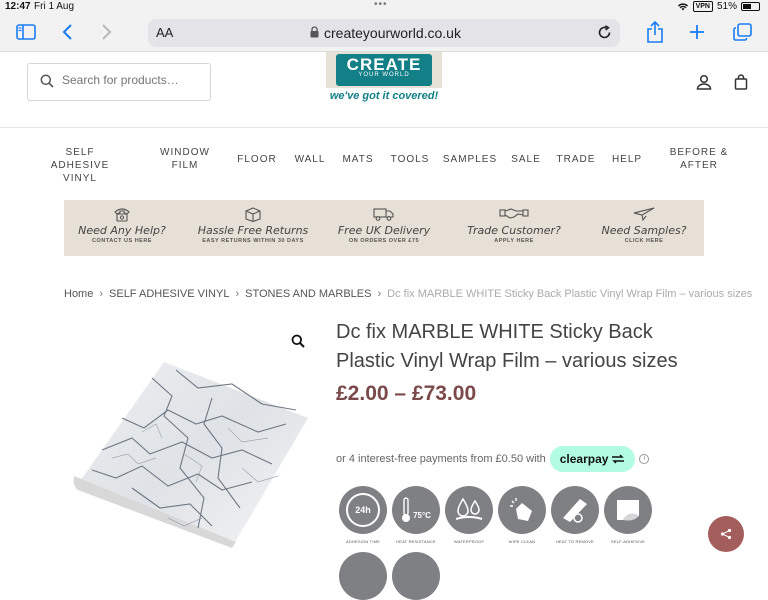 This screenshot has width=768, height=600. I want to click on nav-label: WALL, so click(310, 159).